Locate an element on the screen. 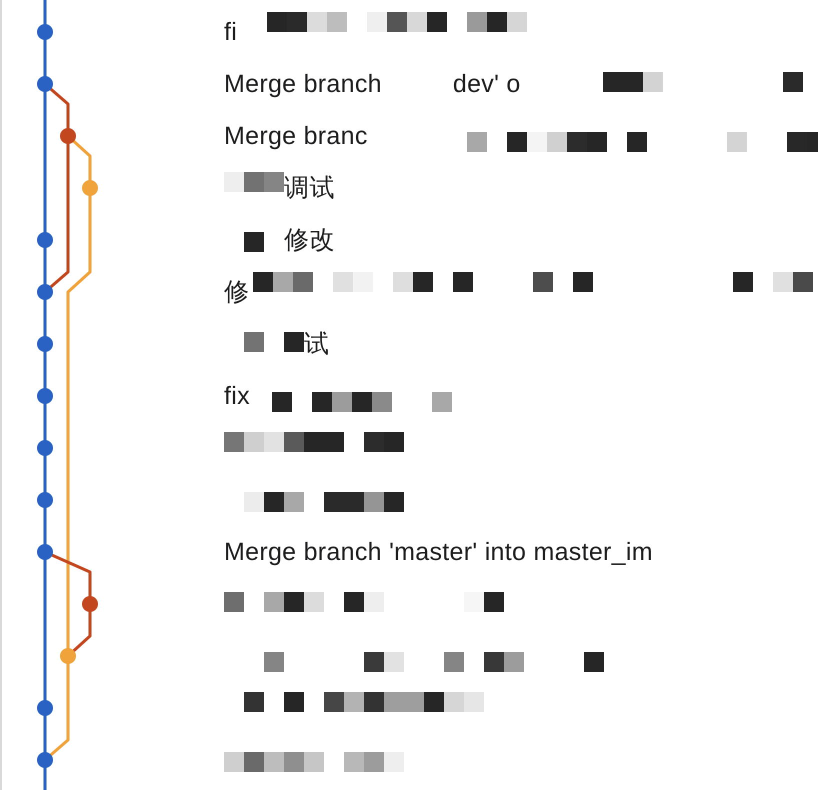  commit-message: fi is located at coordinates (231, 32).